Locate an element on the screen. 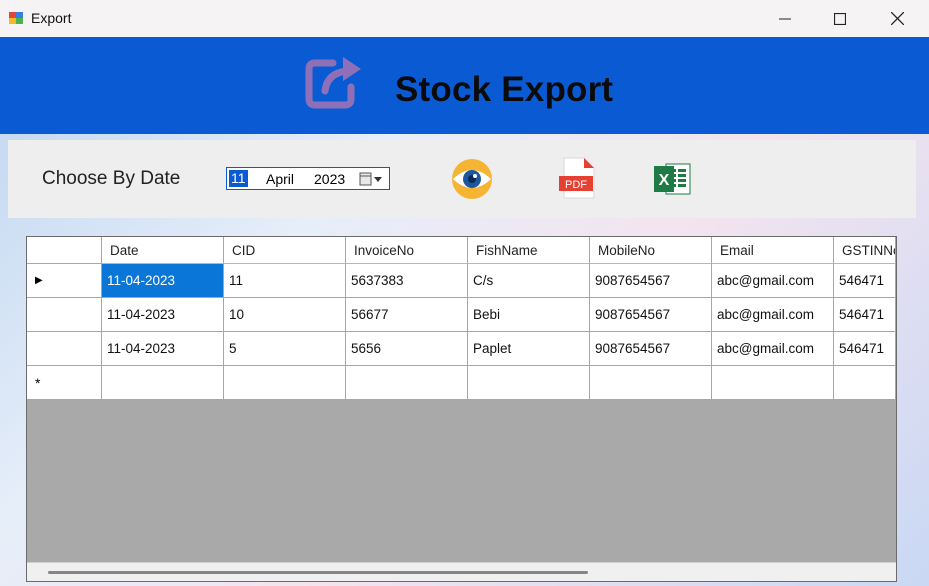  new-row: * is located at coordinates (461, 383).